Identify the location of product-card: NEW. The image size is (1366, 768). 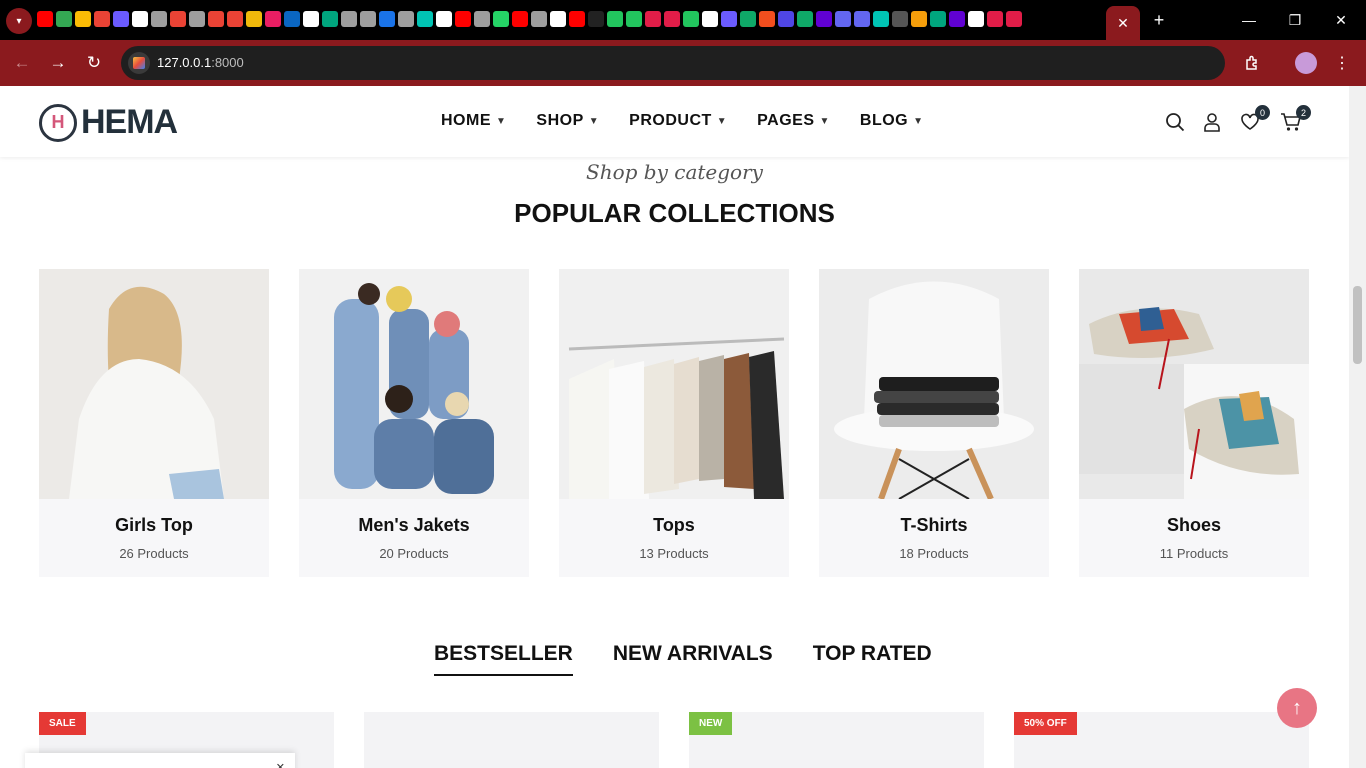
(836, 740).